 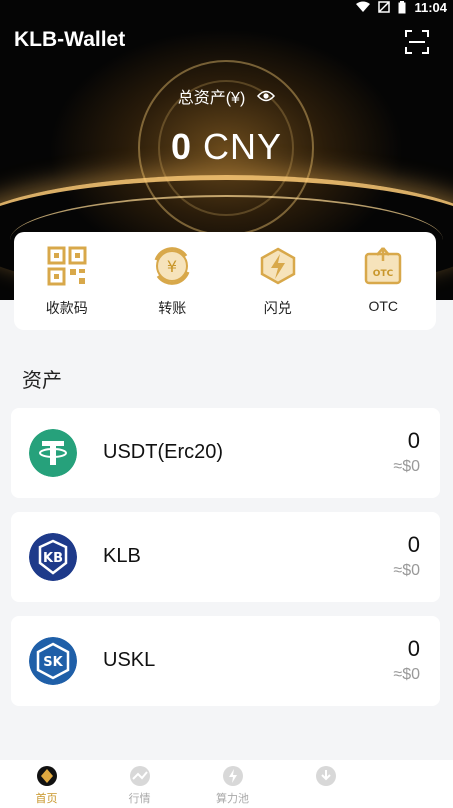 I want to click on quick-action-label: 闪兑, so click(x=277, y=308).